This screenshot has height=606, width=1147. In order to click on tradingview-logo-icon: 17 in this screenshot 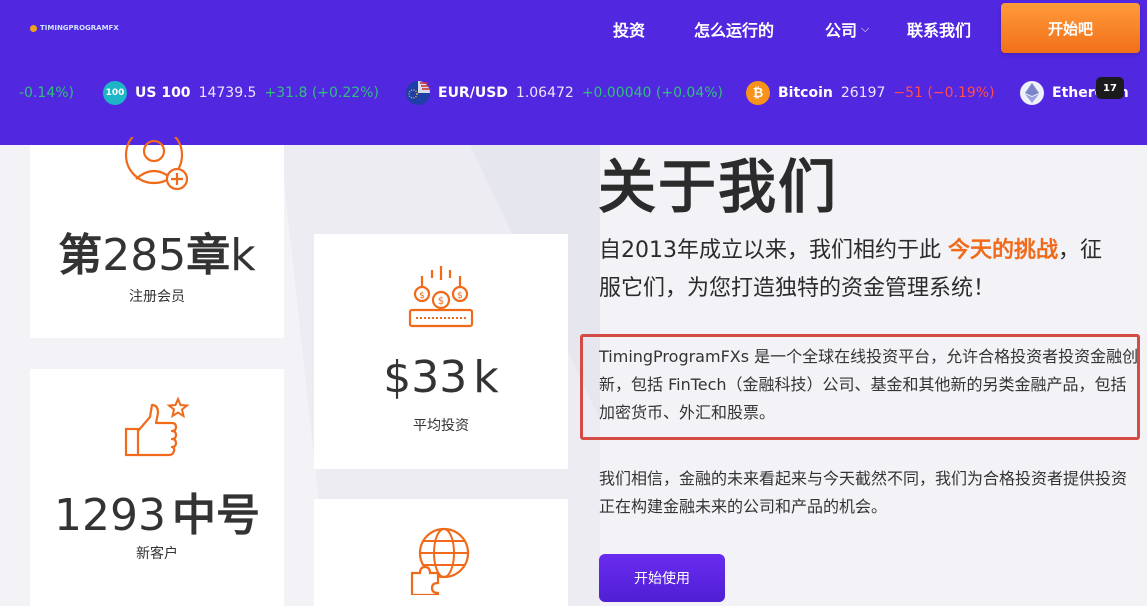, I will do `click(1110, 88)`.